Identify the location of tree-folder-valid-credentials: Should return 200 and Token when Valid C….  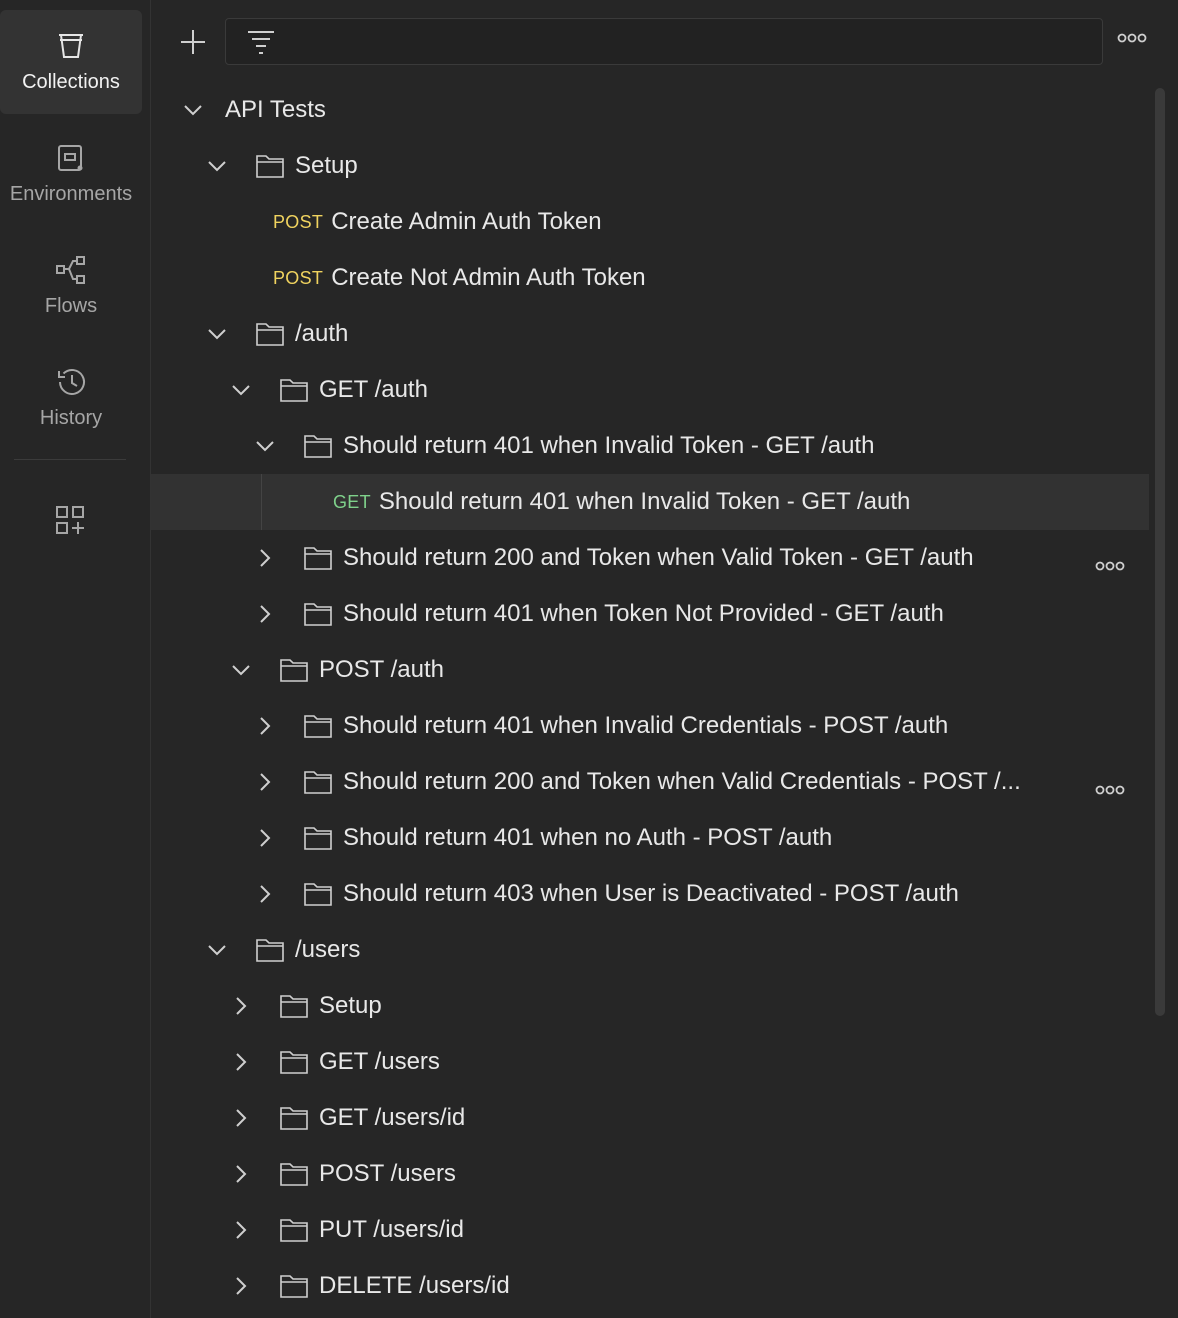
(650, 782).